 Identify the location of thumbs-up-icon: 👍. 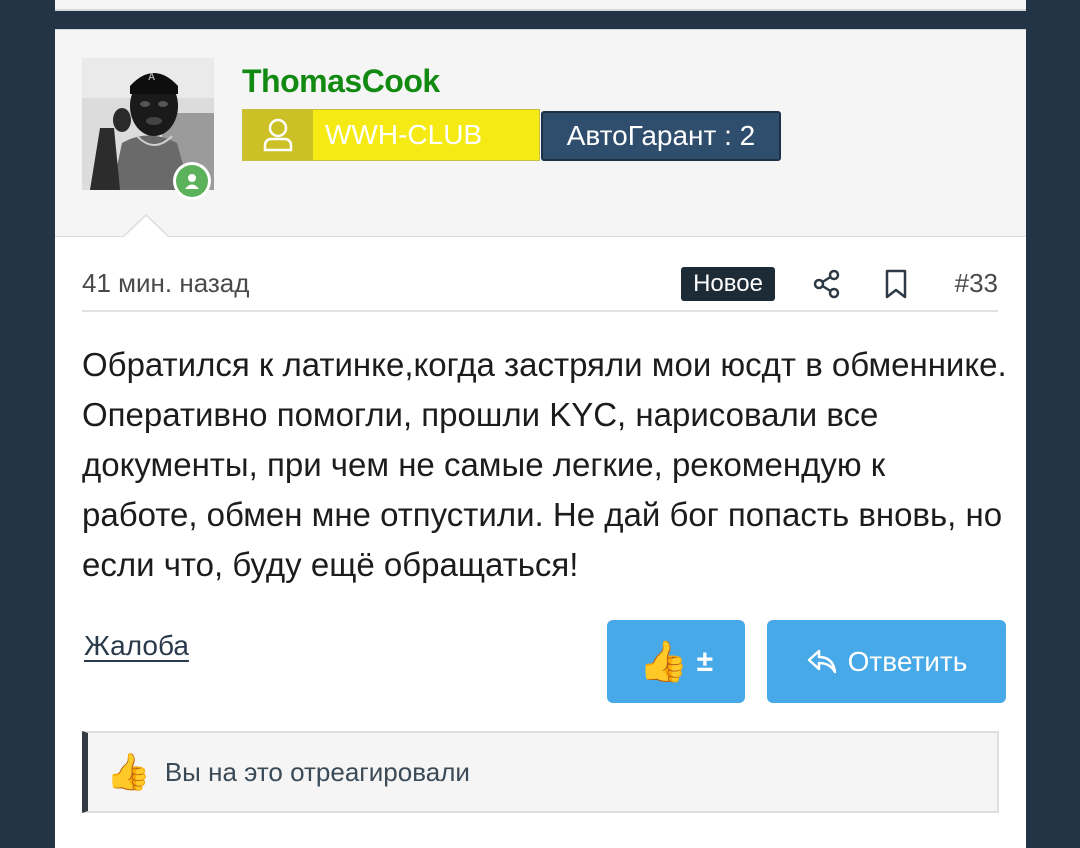
(663, 661).